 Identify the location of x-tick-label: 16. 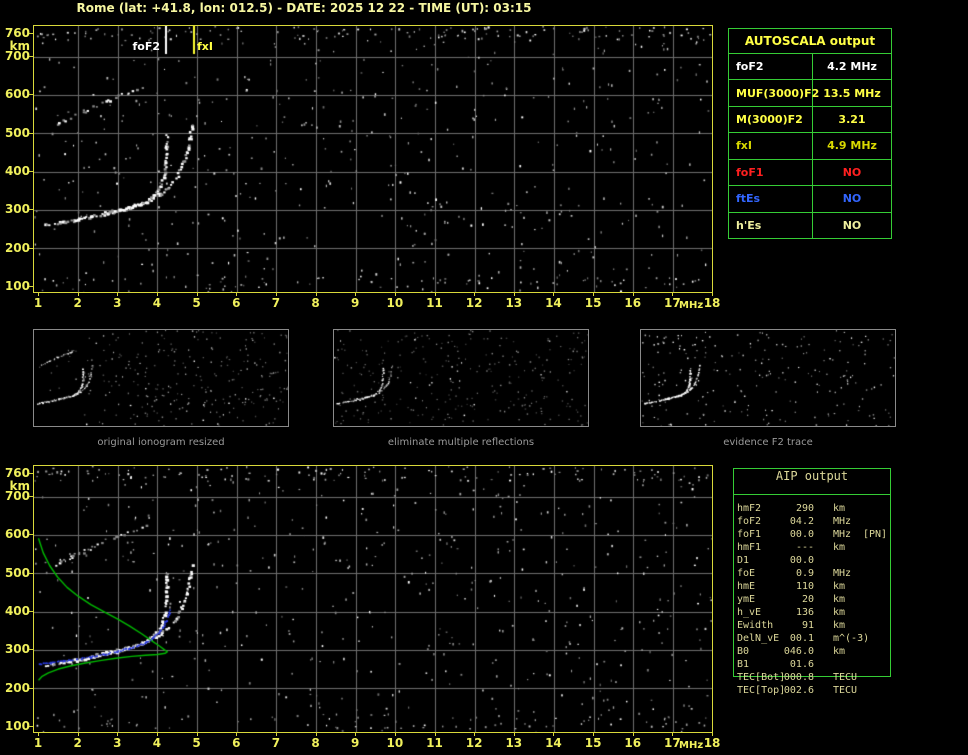
(633, 743).